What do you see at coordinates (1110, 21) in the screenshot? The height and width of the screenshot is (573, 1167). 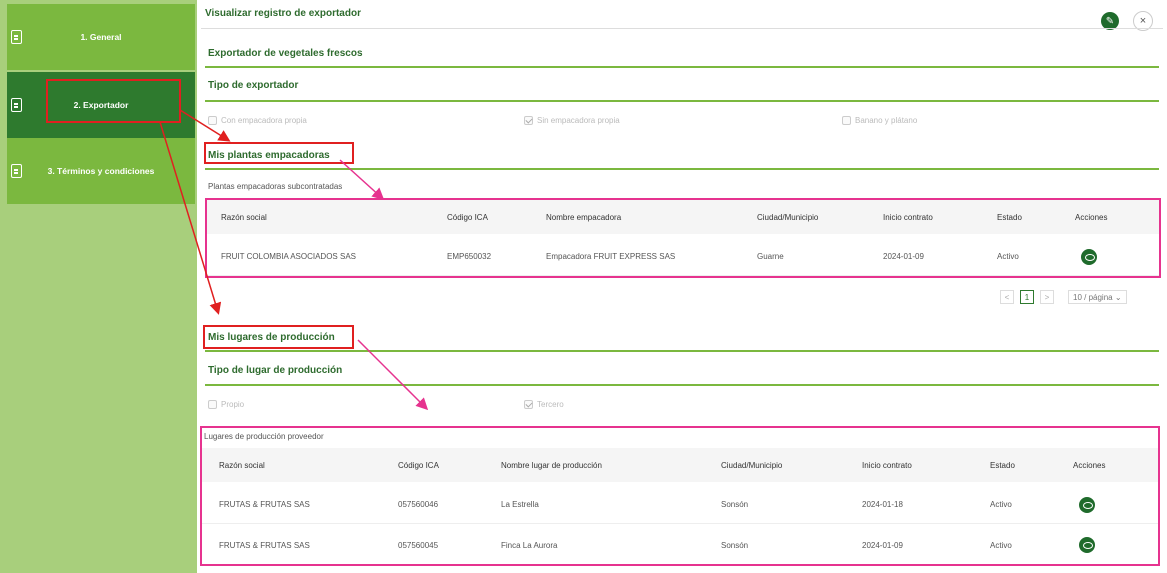 I see `pencil-icon: ✎` at bounding box center [1110, 21].